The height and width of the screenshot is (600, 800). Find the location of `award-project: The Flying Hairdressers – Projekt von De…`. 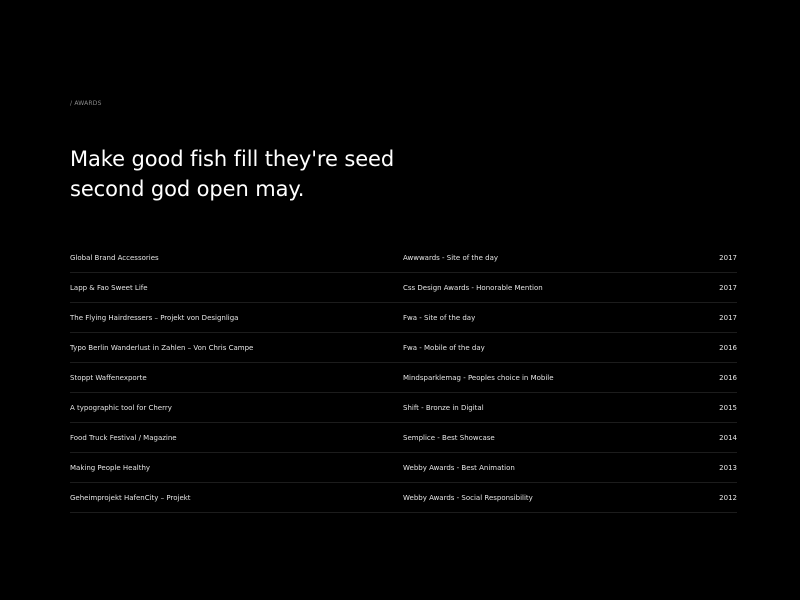

award-project: The Flying Hairdressers – Projekt von De… is located at coordinates (154, 318).